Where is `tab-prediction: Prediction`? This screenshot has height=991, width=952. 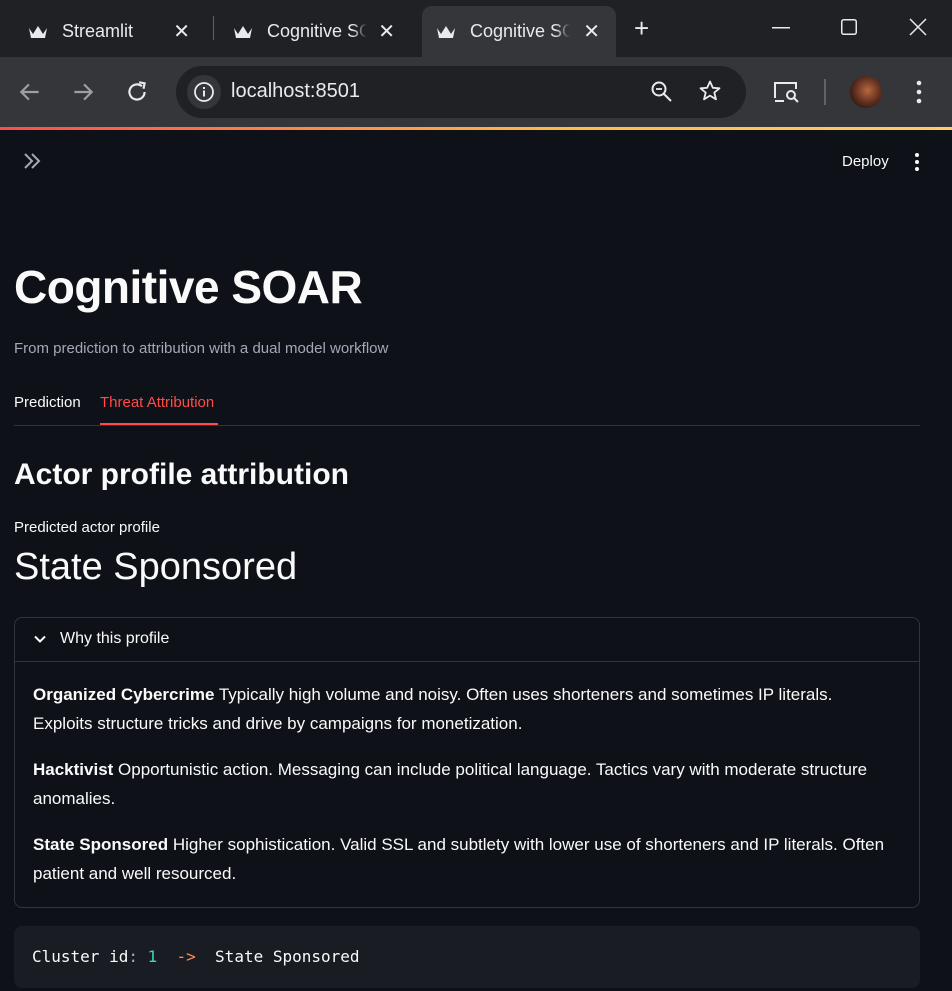
tab-prediction: Prediction is located at coordinates (47, 402).